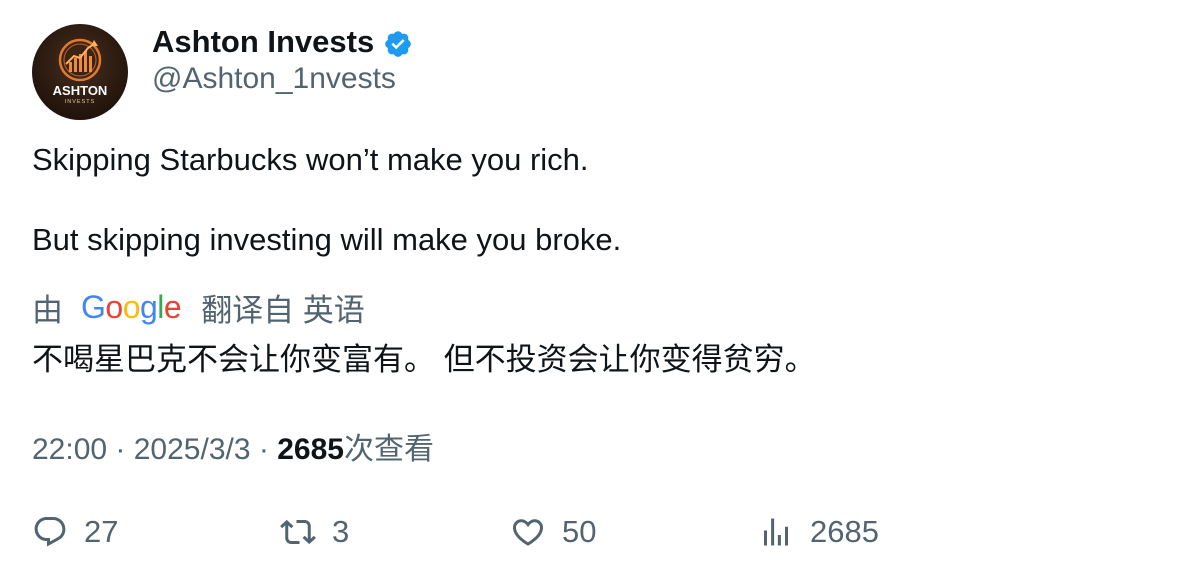  Describe the element at coordinates (47, 310) in the screenshot. I see `translation-prefix: 由` at that location.